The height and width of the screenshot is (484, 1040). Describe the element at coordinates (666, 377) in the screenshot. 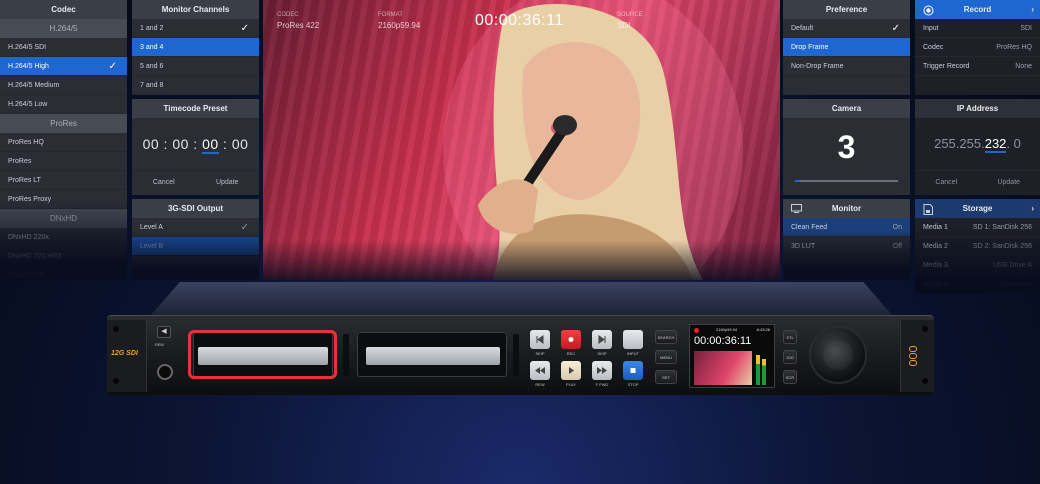

I see `set-button: SET` at that location.